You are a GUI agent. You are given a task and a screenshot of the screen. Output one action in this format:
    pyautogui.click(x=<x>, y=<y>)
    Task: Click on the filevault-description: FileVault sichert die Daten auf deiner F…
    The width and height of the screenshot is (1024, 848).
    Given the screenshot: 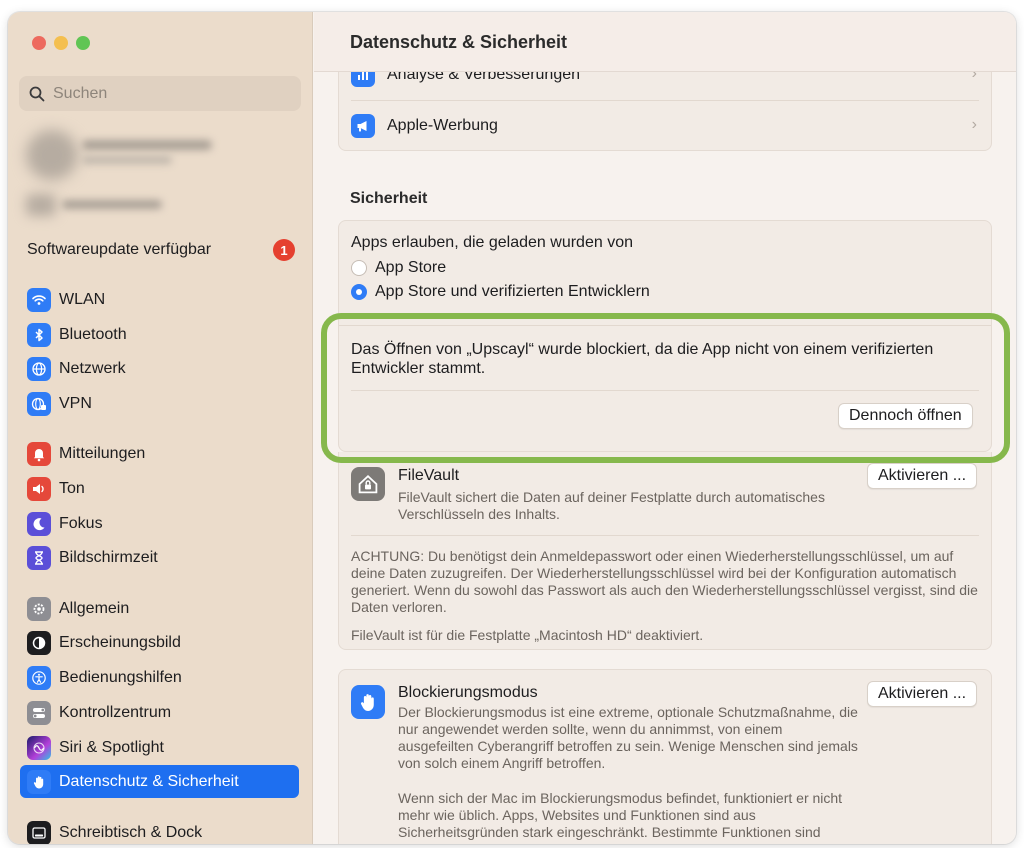 What is the action you would take?
    pyautogui.click(x=611, y=505)
    